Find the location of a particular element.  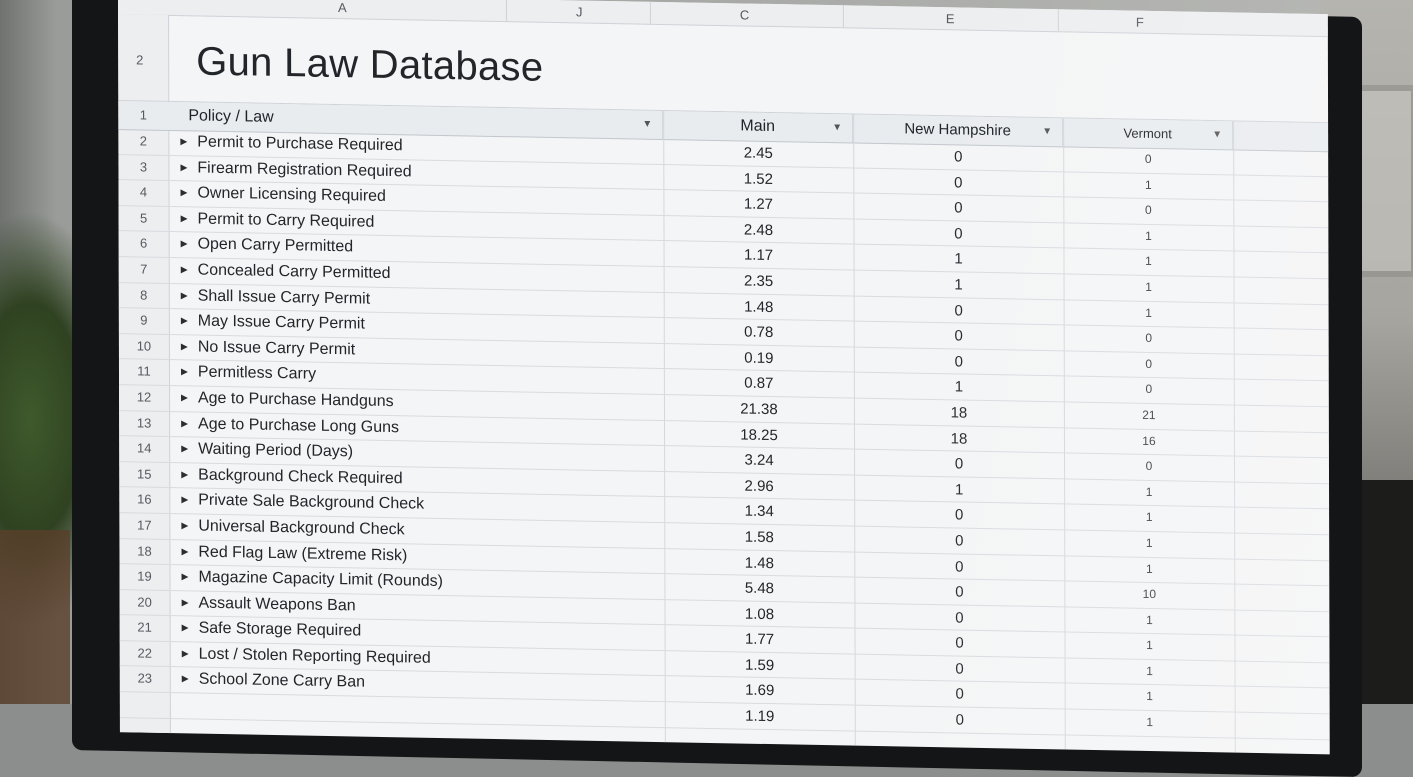

header-vermont: Vermont ▼ is located at coordinates (1148, 133).